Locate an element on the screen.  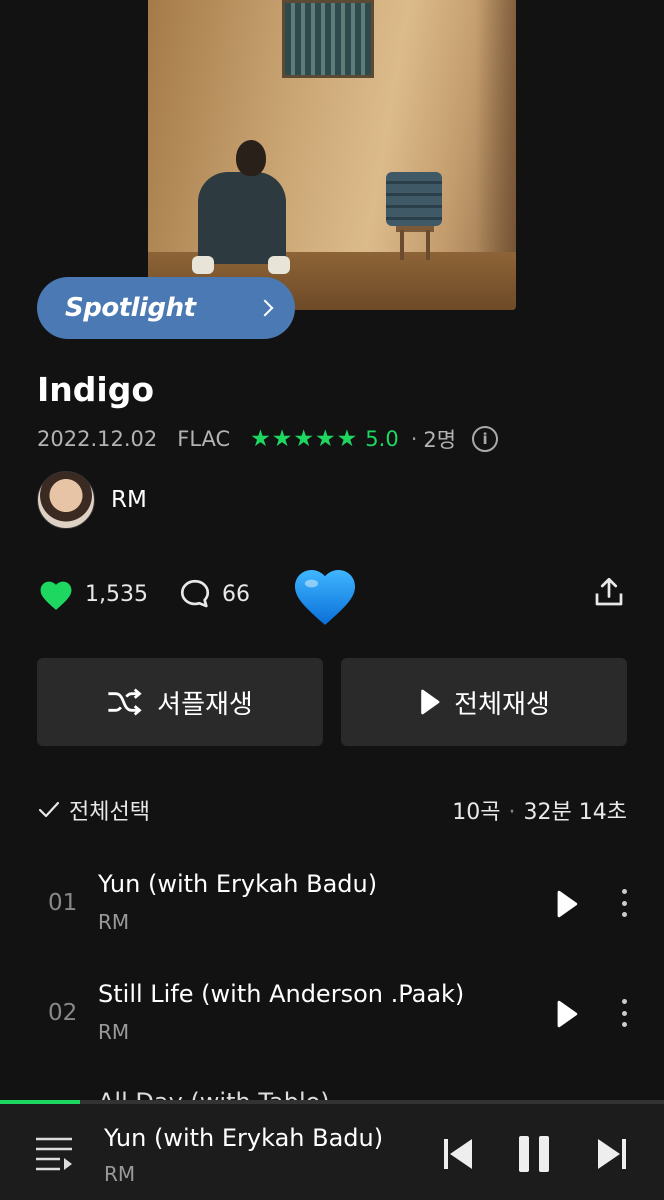
track-count: 10곡 is located at coordinates (476, 812).